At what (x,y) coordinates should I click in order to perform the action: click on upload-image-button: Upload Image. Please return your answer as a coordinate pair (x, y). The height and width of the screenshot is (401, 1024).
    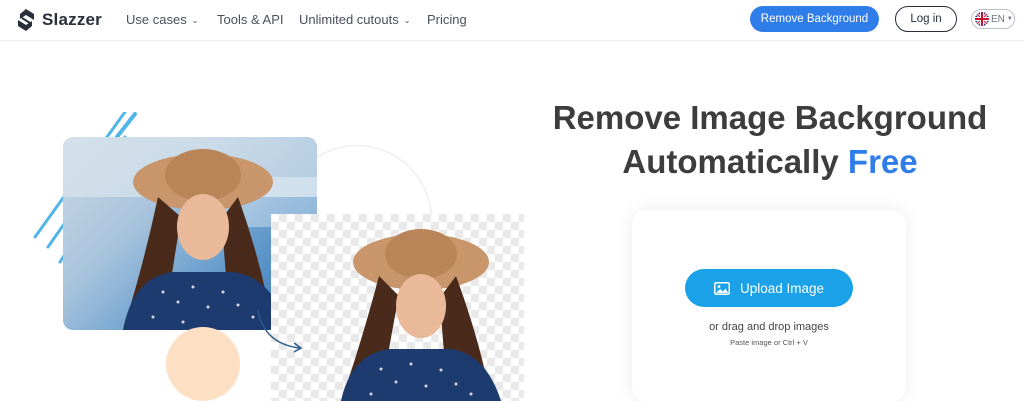
    Looking at the image, I should click on (769, 288).